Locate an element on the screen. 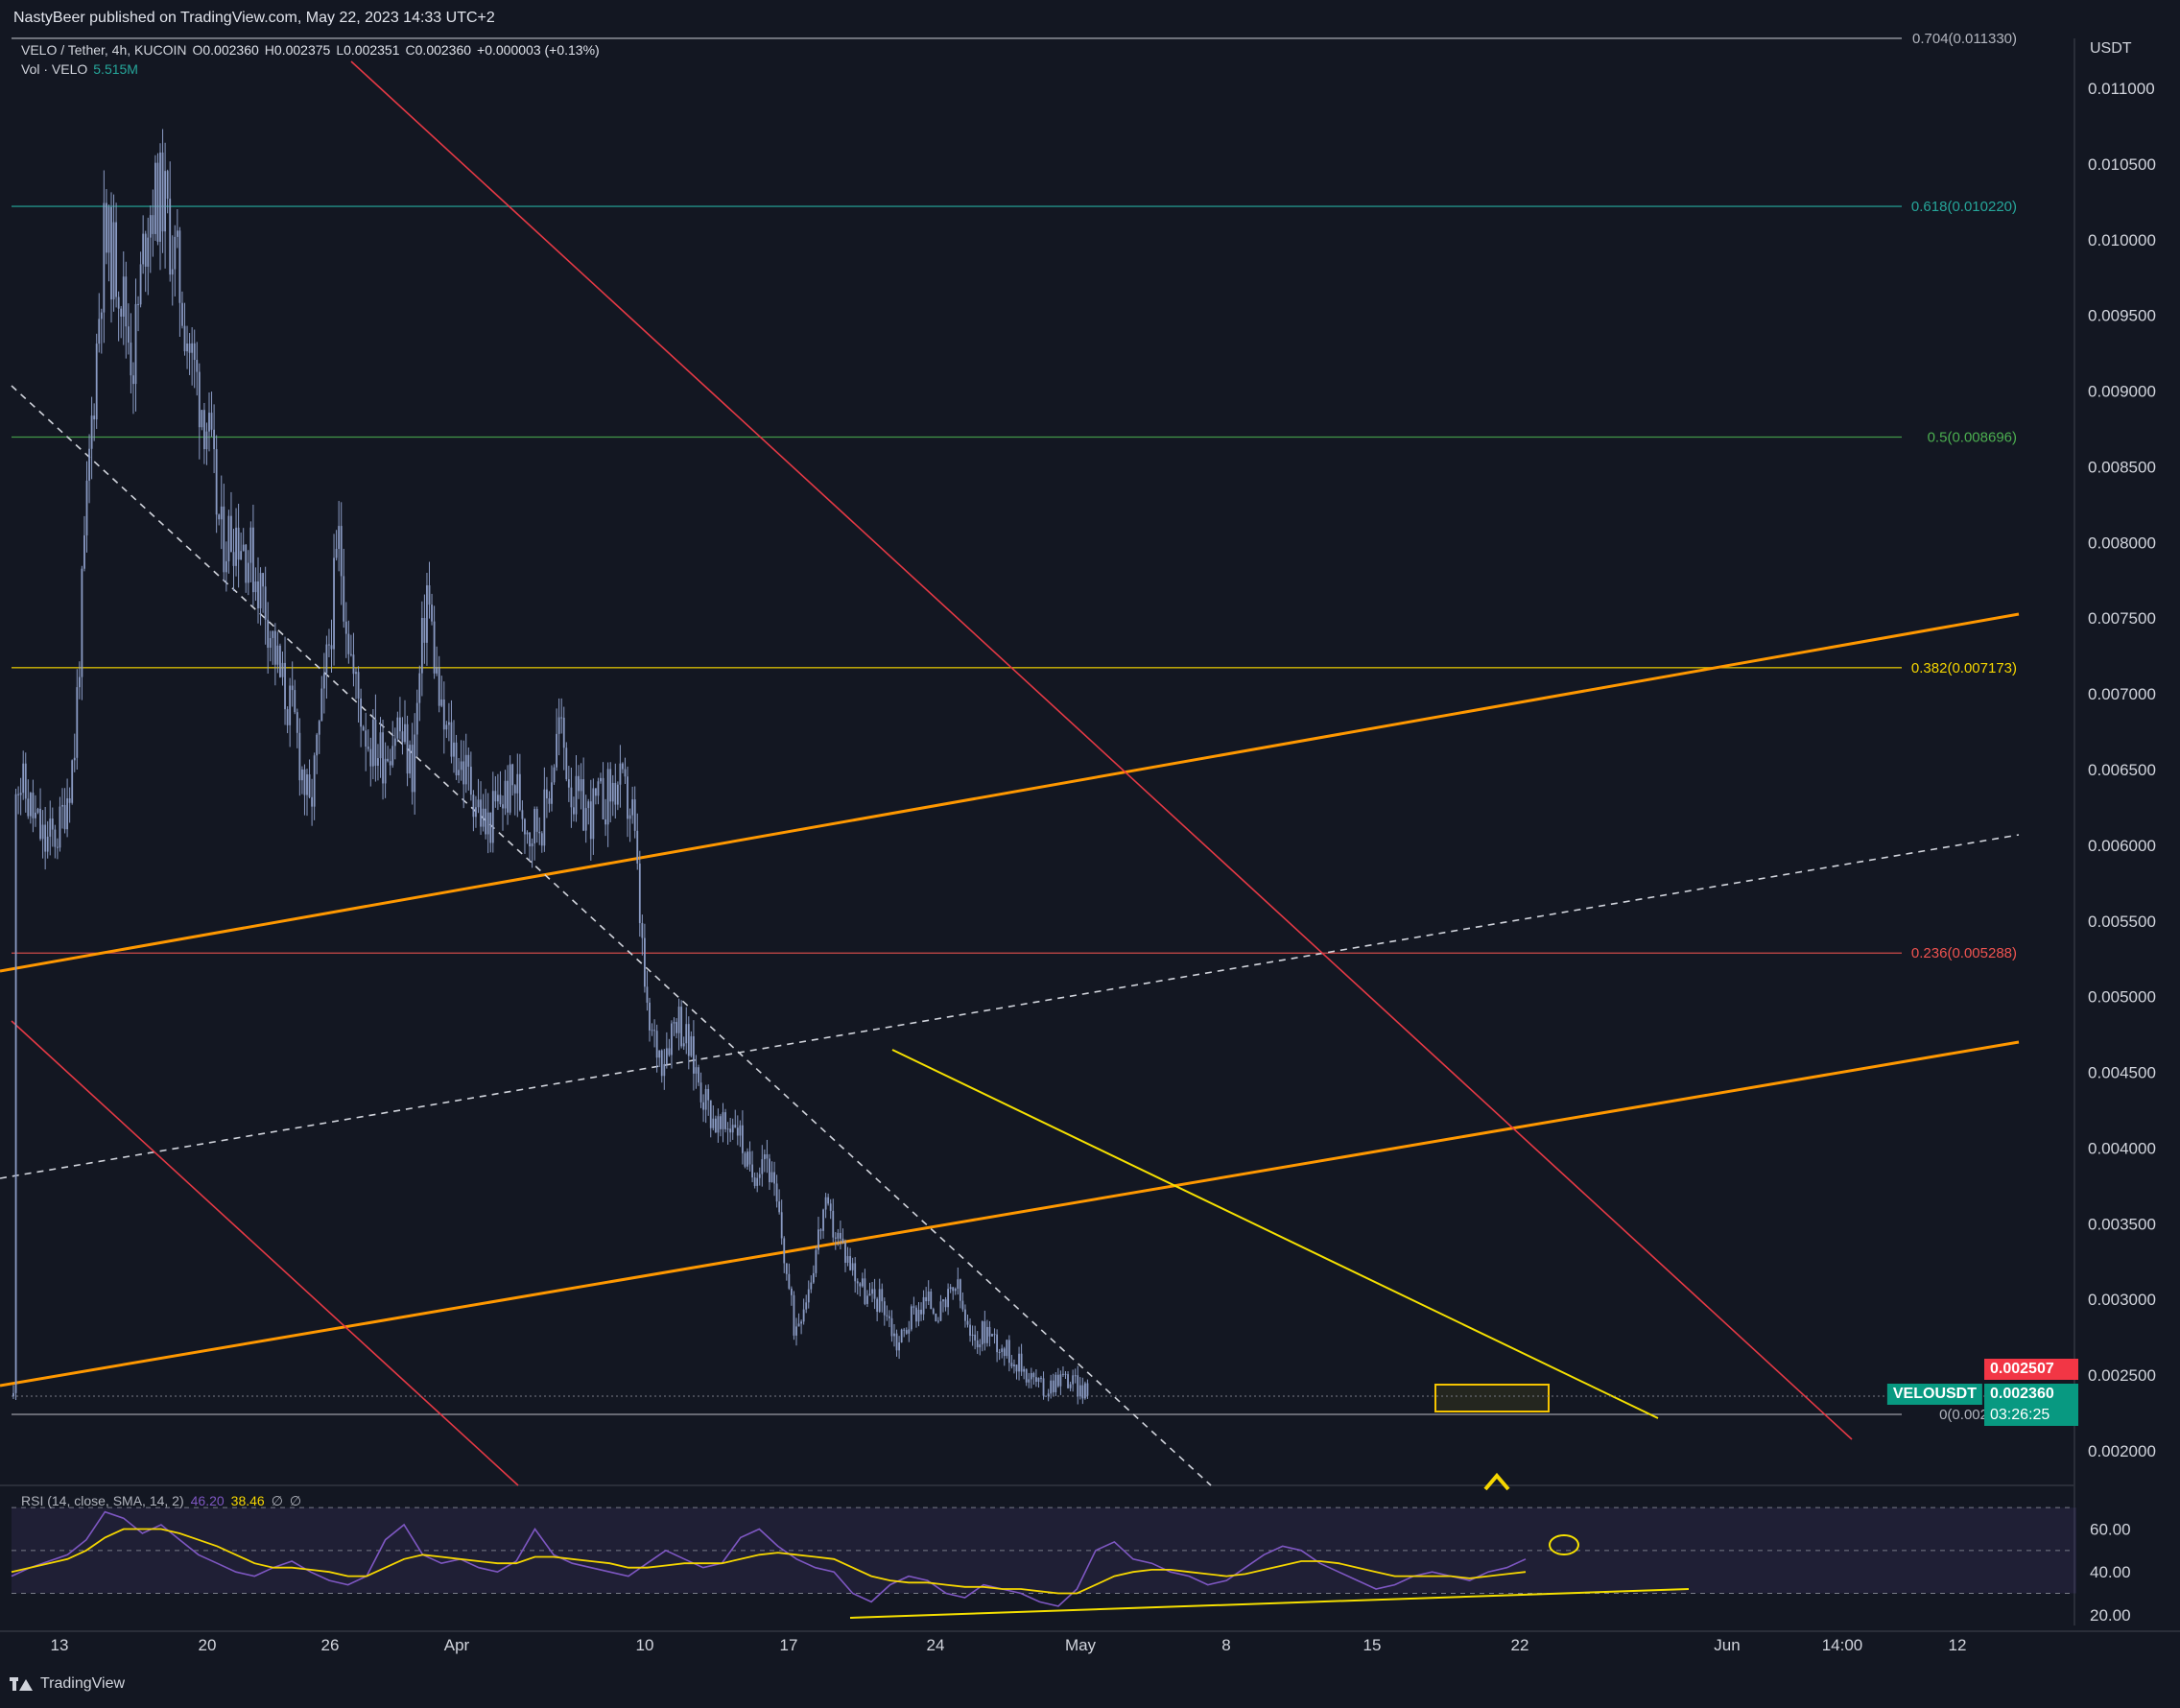 This screenshot has width=2180, height=1708. fib-level-label: 0.704(0.011330) is located at coordinates (1964, 39).